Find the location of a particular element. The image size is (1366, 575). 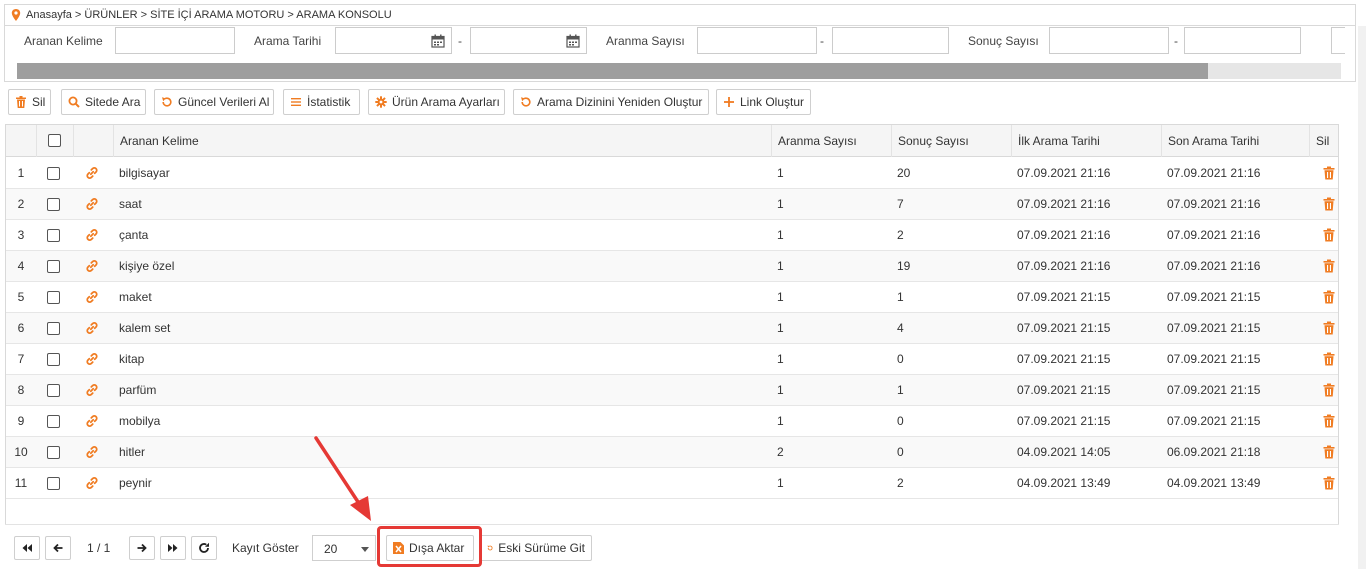

page-size-value: 20 is located at coordinates (331, 549).